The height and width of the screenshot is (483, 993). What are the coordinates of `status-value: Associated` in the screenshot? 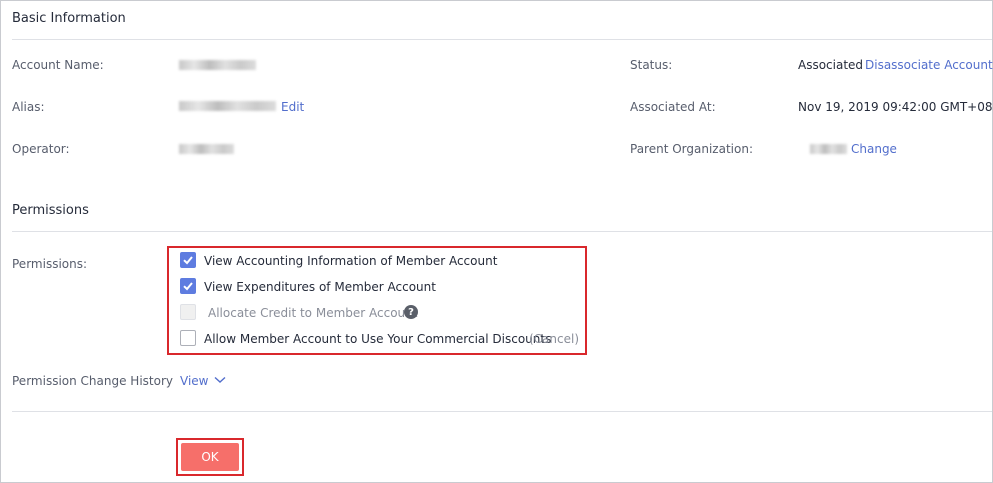 It's located at (831, 65).